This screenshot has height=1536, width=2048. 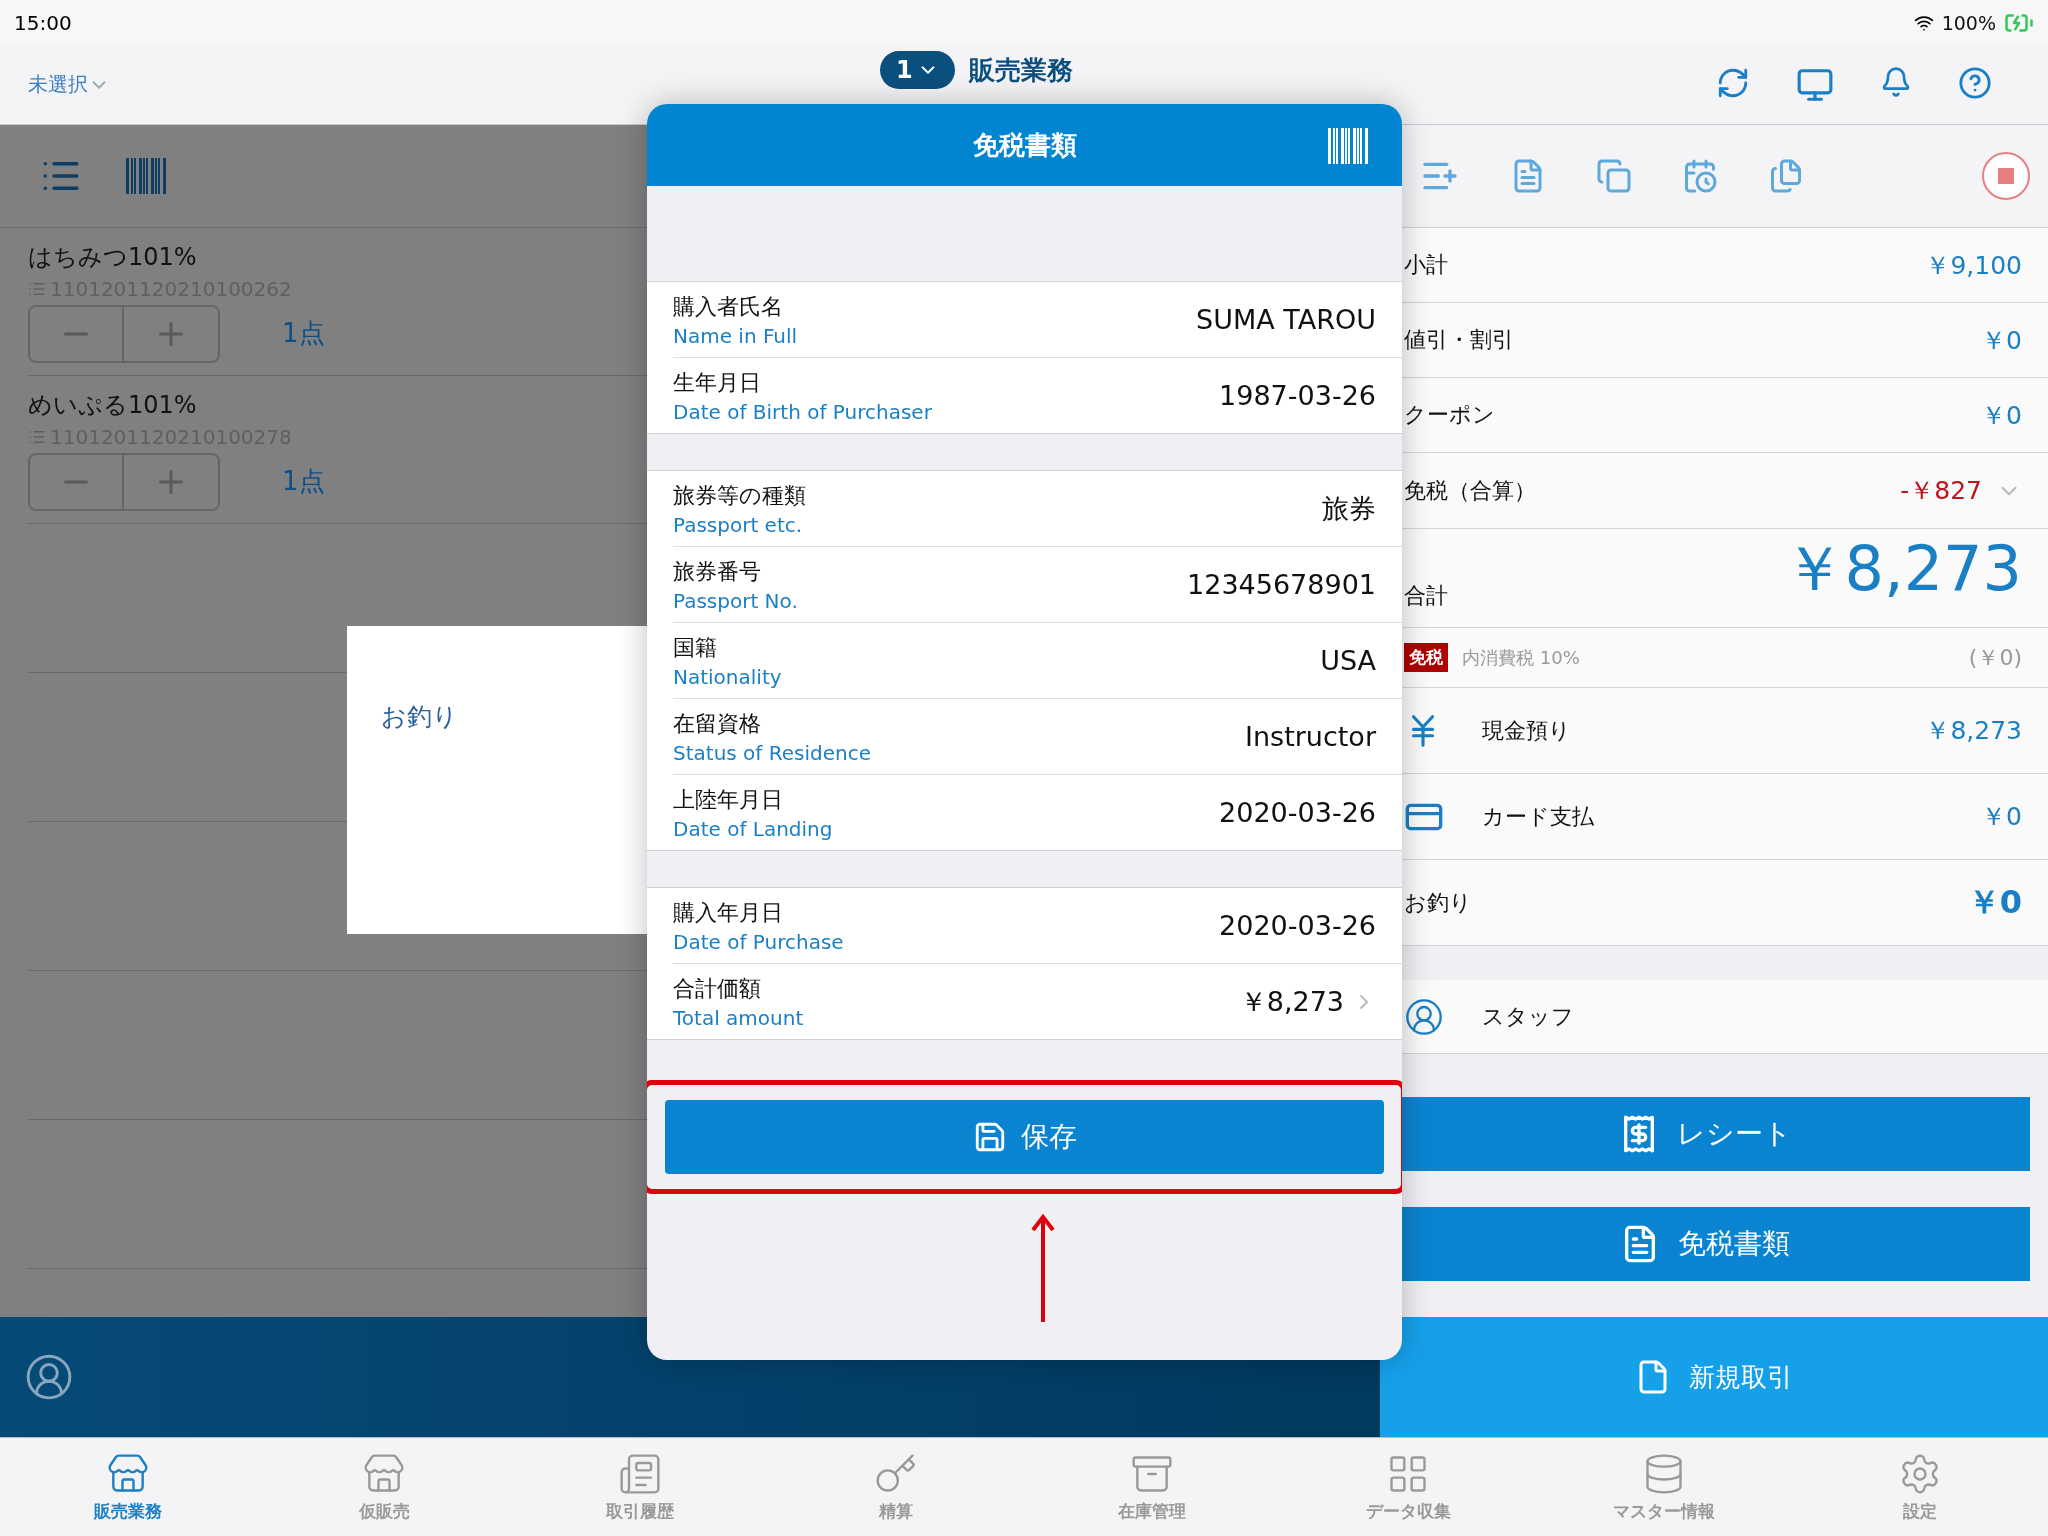 What do you see at coordinates (384, 1487) in the screenshot?
I see `tab: 仮販売` at bounding box center [384, 1487].